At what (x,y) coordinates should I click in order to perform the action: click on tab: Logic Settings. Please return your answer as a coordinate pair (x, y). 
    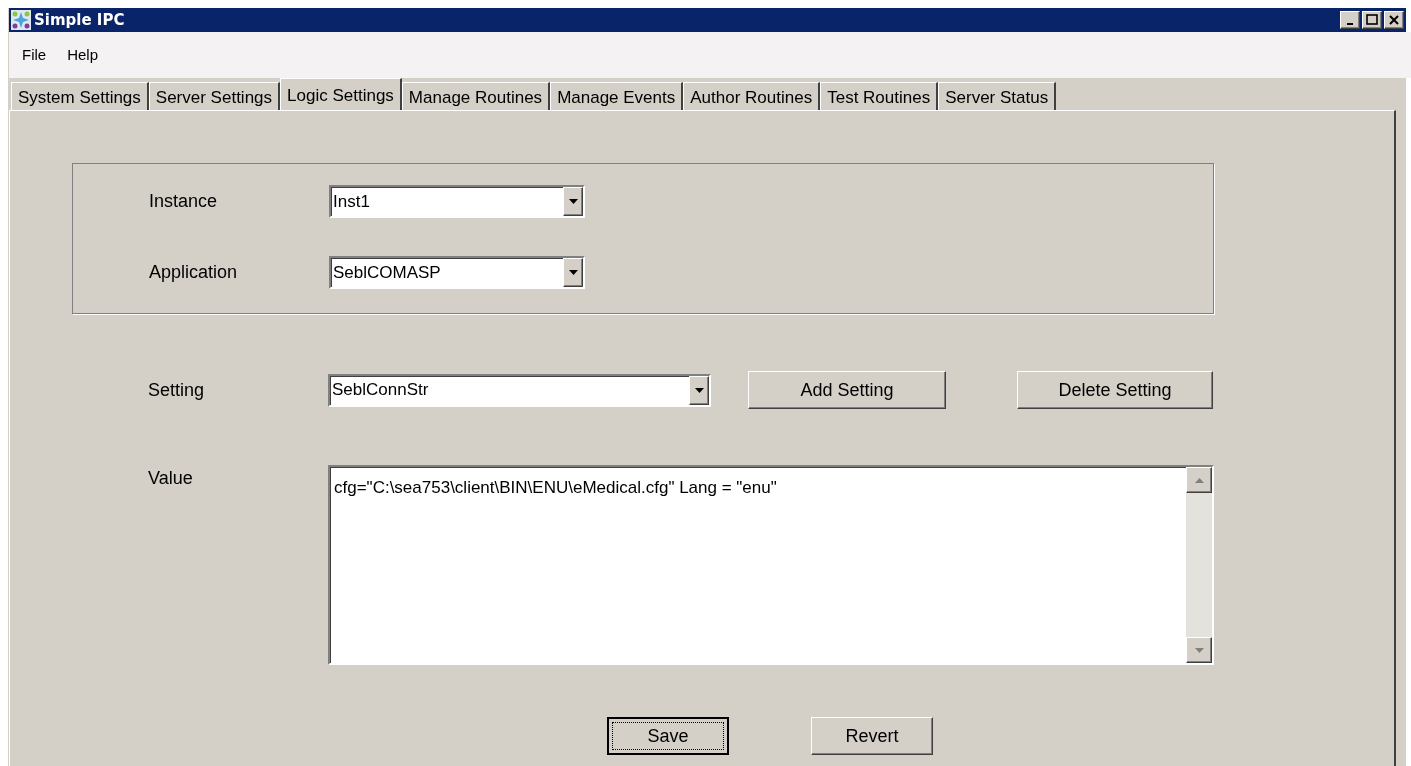
    Looking at the image, I should click on (341, 94).